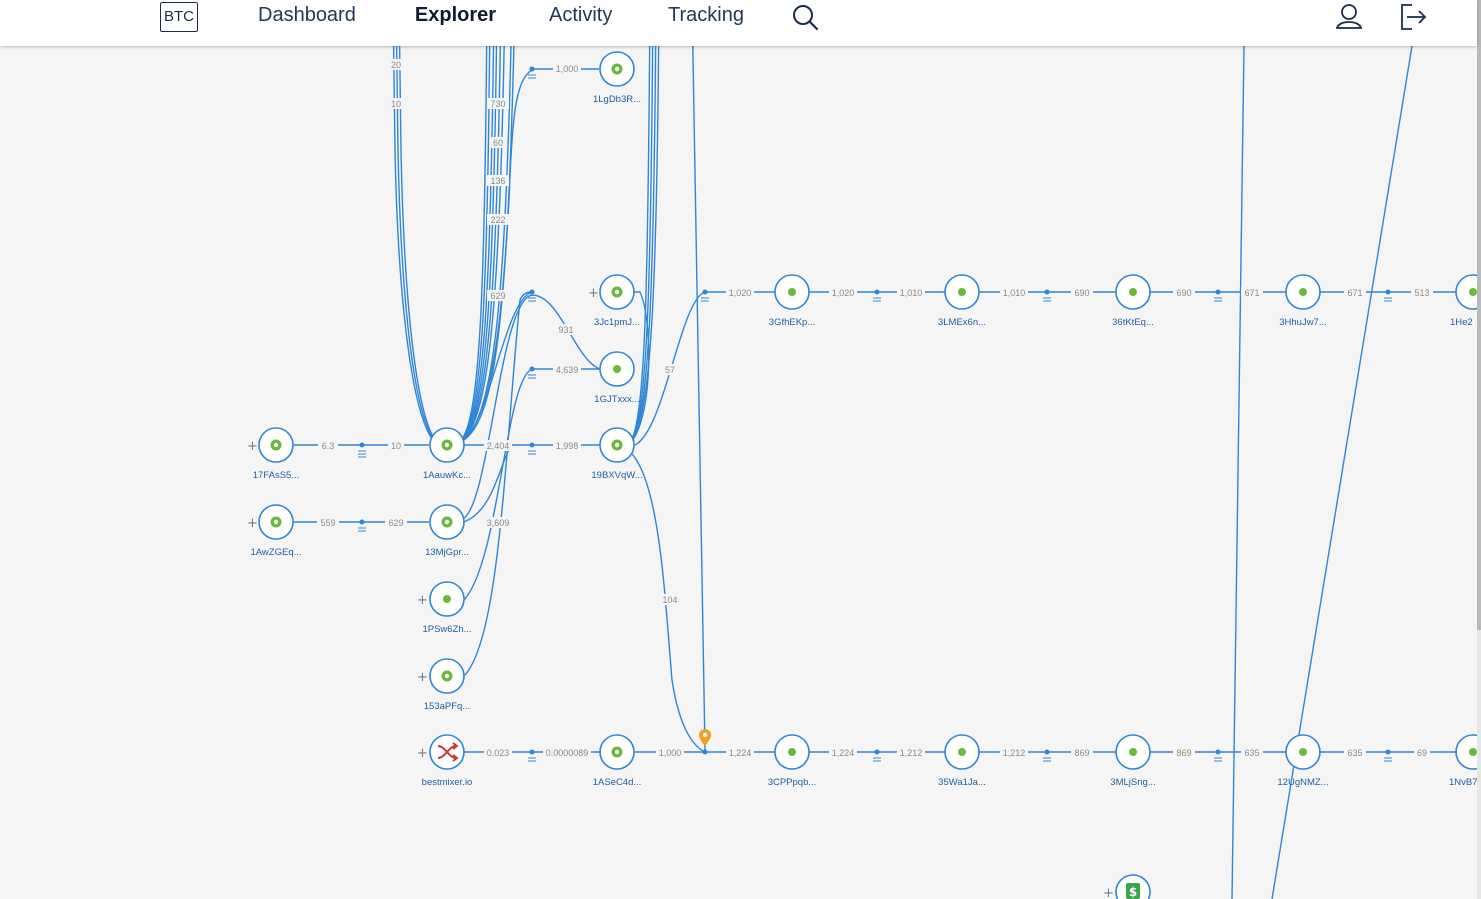 The height and width of the screenshot is (899, 1481). What do you see at coordinates (705, 737) in the screenshot?
I see `pin-marker-icon` at bounding box center [705, 737].